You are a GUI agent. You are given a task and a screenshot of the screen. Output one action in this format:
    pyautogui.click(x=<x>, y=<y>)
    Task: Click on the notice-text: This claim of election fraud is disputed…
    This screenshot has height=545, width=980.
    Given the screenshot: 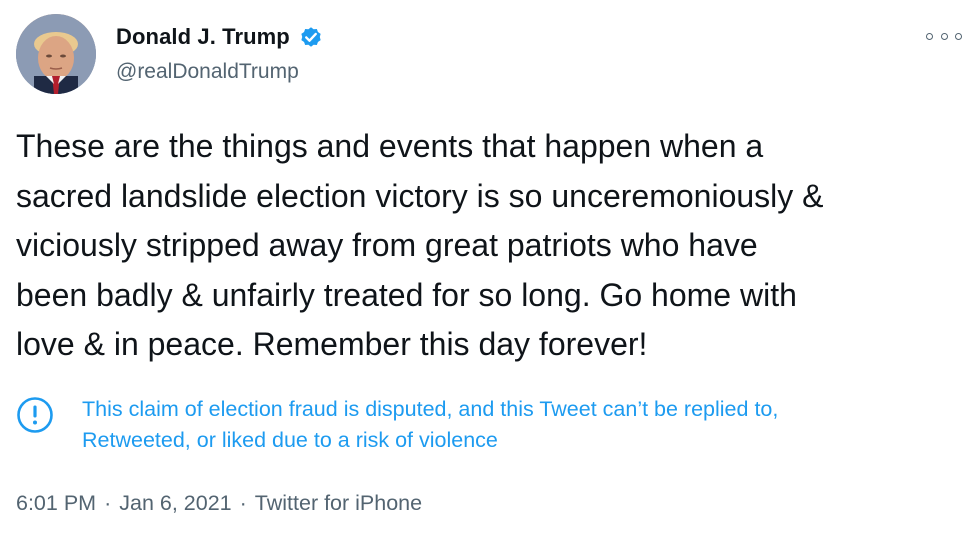 What is the action you would take?
    pyautogui.click(x=512, y=425)
    